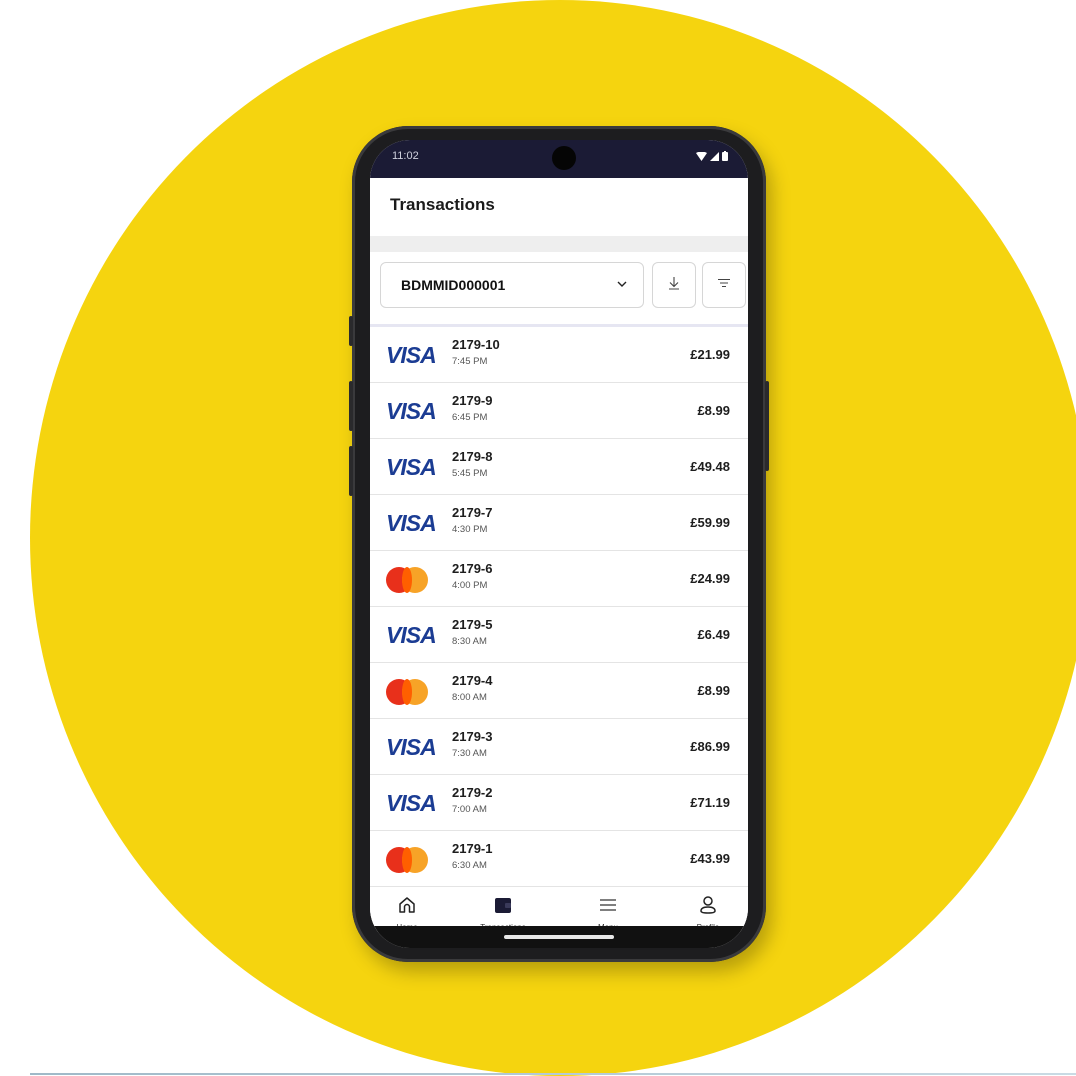 Image resolution: width=1076 pixels, height=1076 pixels. Describe the element at coordinates (470, 417) in the screenshot. I see `transaction-time: 6:45 PM` at that location.